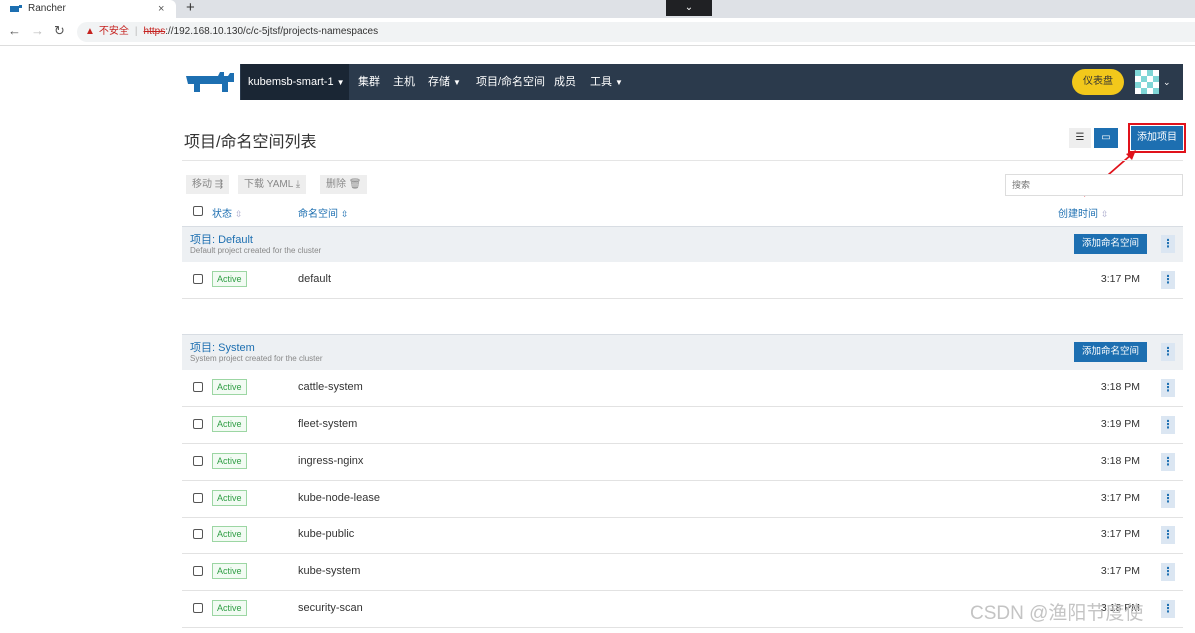  Describe the element at coordinates (90, 31) in the screenshot. I see `warning-icon: ▲` at that location.